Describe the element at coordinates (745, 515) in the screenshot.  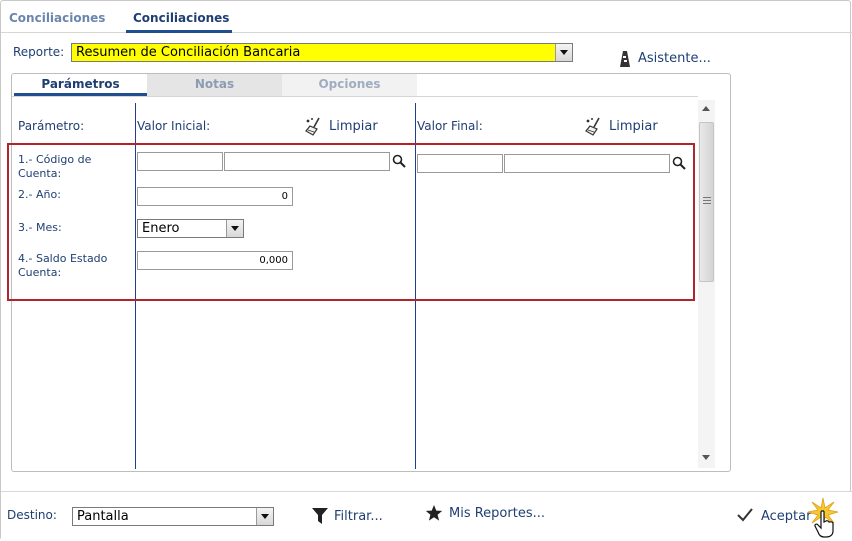
I see `checkmark-icon` at that location.